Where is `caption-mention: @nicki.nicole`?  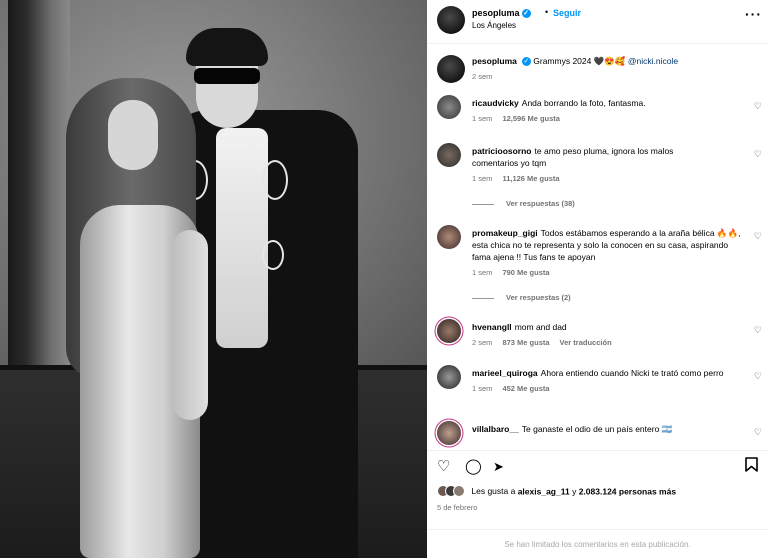
caption-mention: @nicki.nicole is located at coordinates (653, 61).